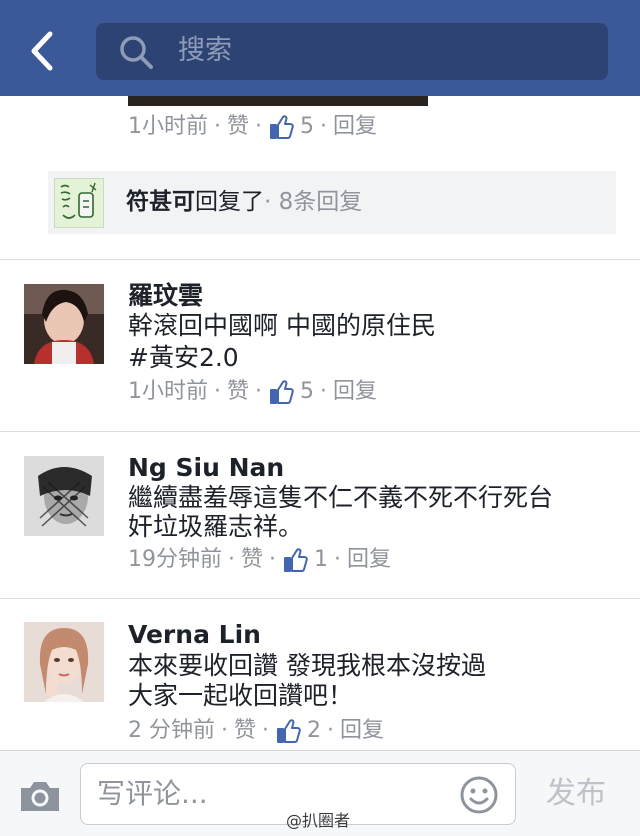 This screenshot has height=836, width=640. I want to click on comment-time: 2 分钟前, so click(171, 730).